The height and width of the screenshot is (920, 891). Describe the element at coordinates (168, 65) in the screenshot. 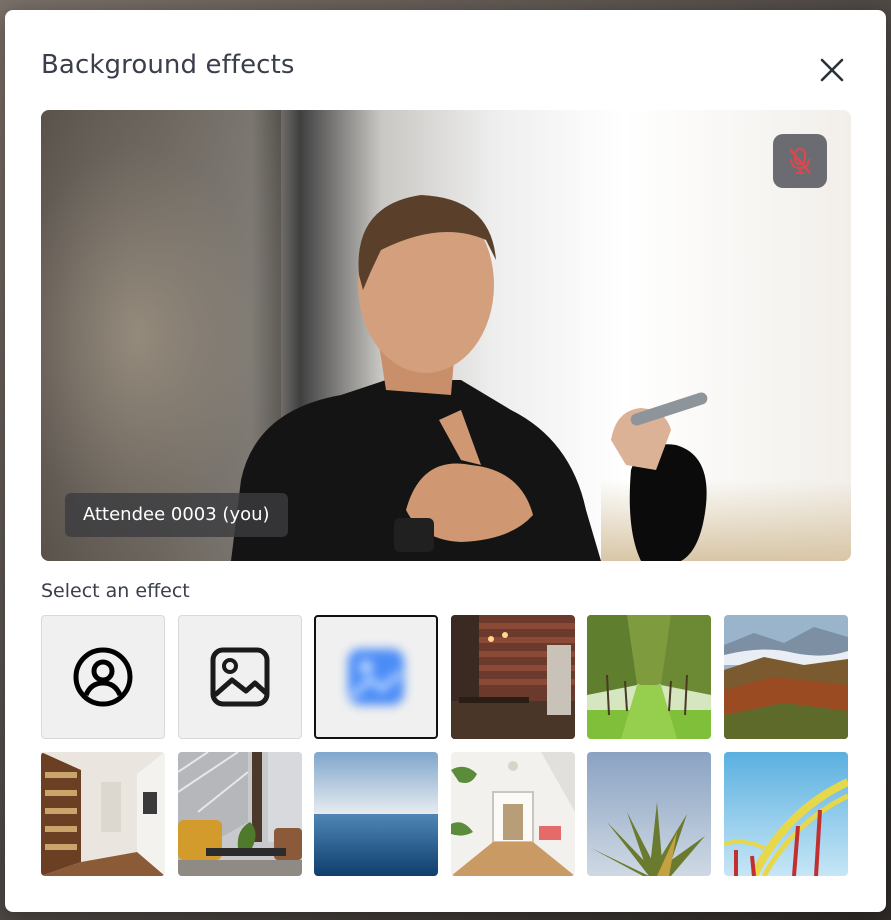

I see `dialog-title: Background effects` at that location.